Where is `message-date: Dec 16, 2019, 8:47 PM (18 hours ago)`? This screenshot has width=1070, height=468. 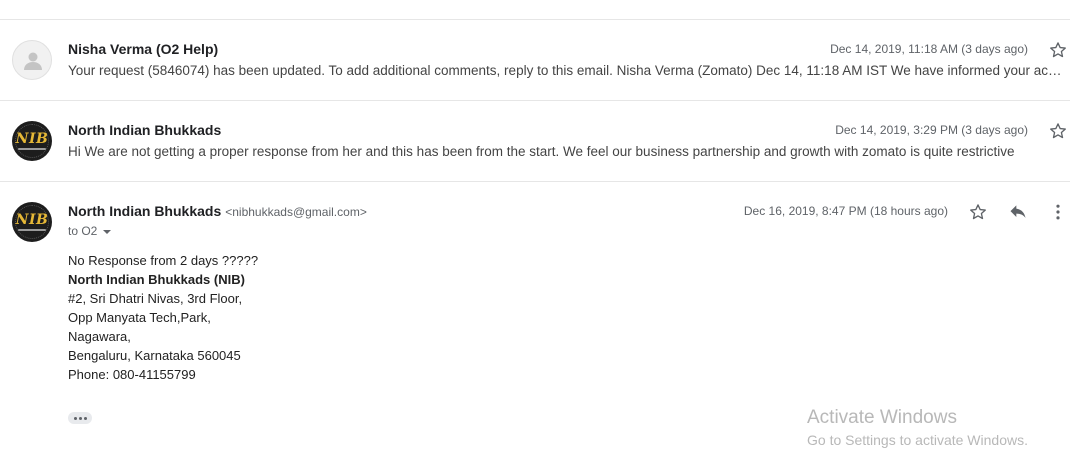
message-date: Dec 16, 2019, 8:47 PM (18 hours ago) is located at coordinates (846, 211).